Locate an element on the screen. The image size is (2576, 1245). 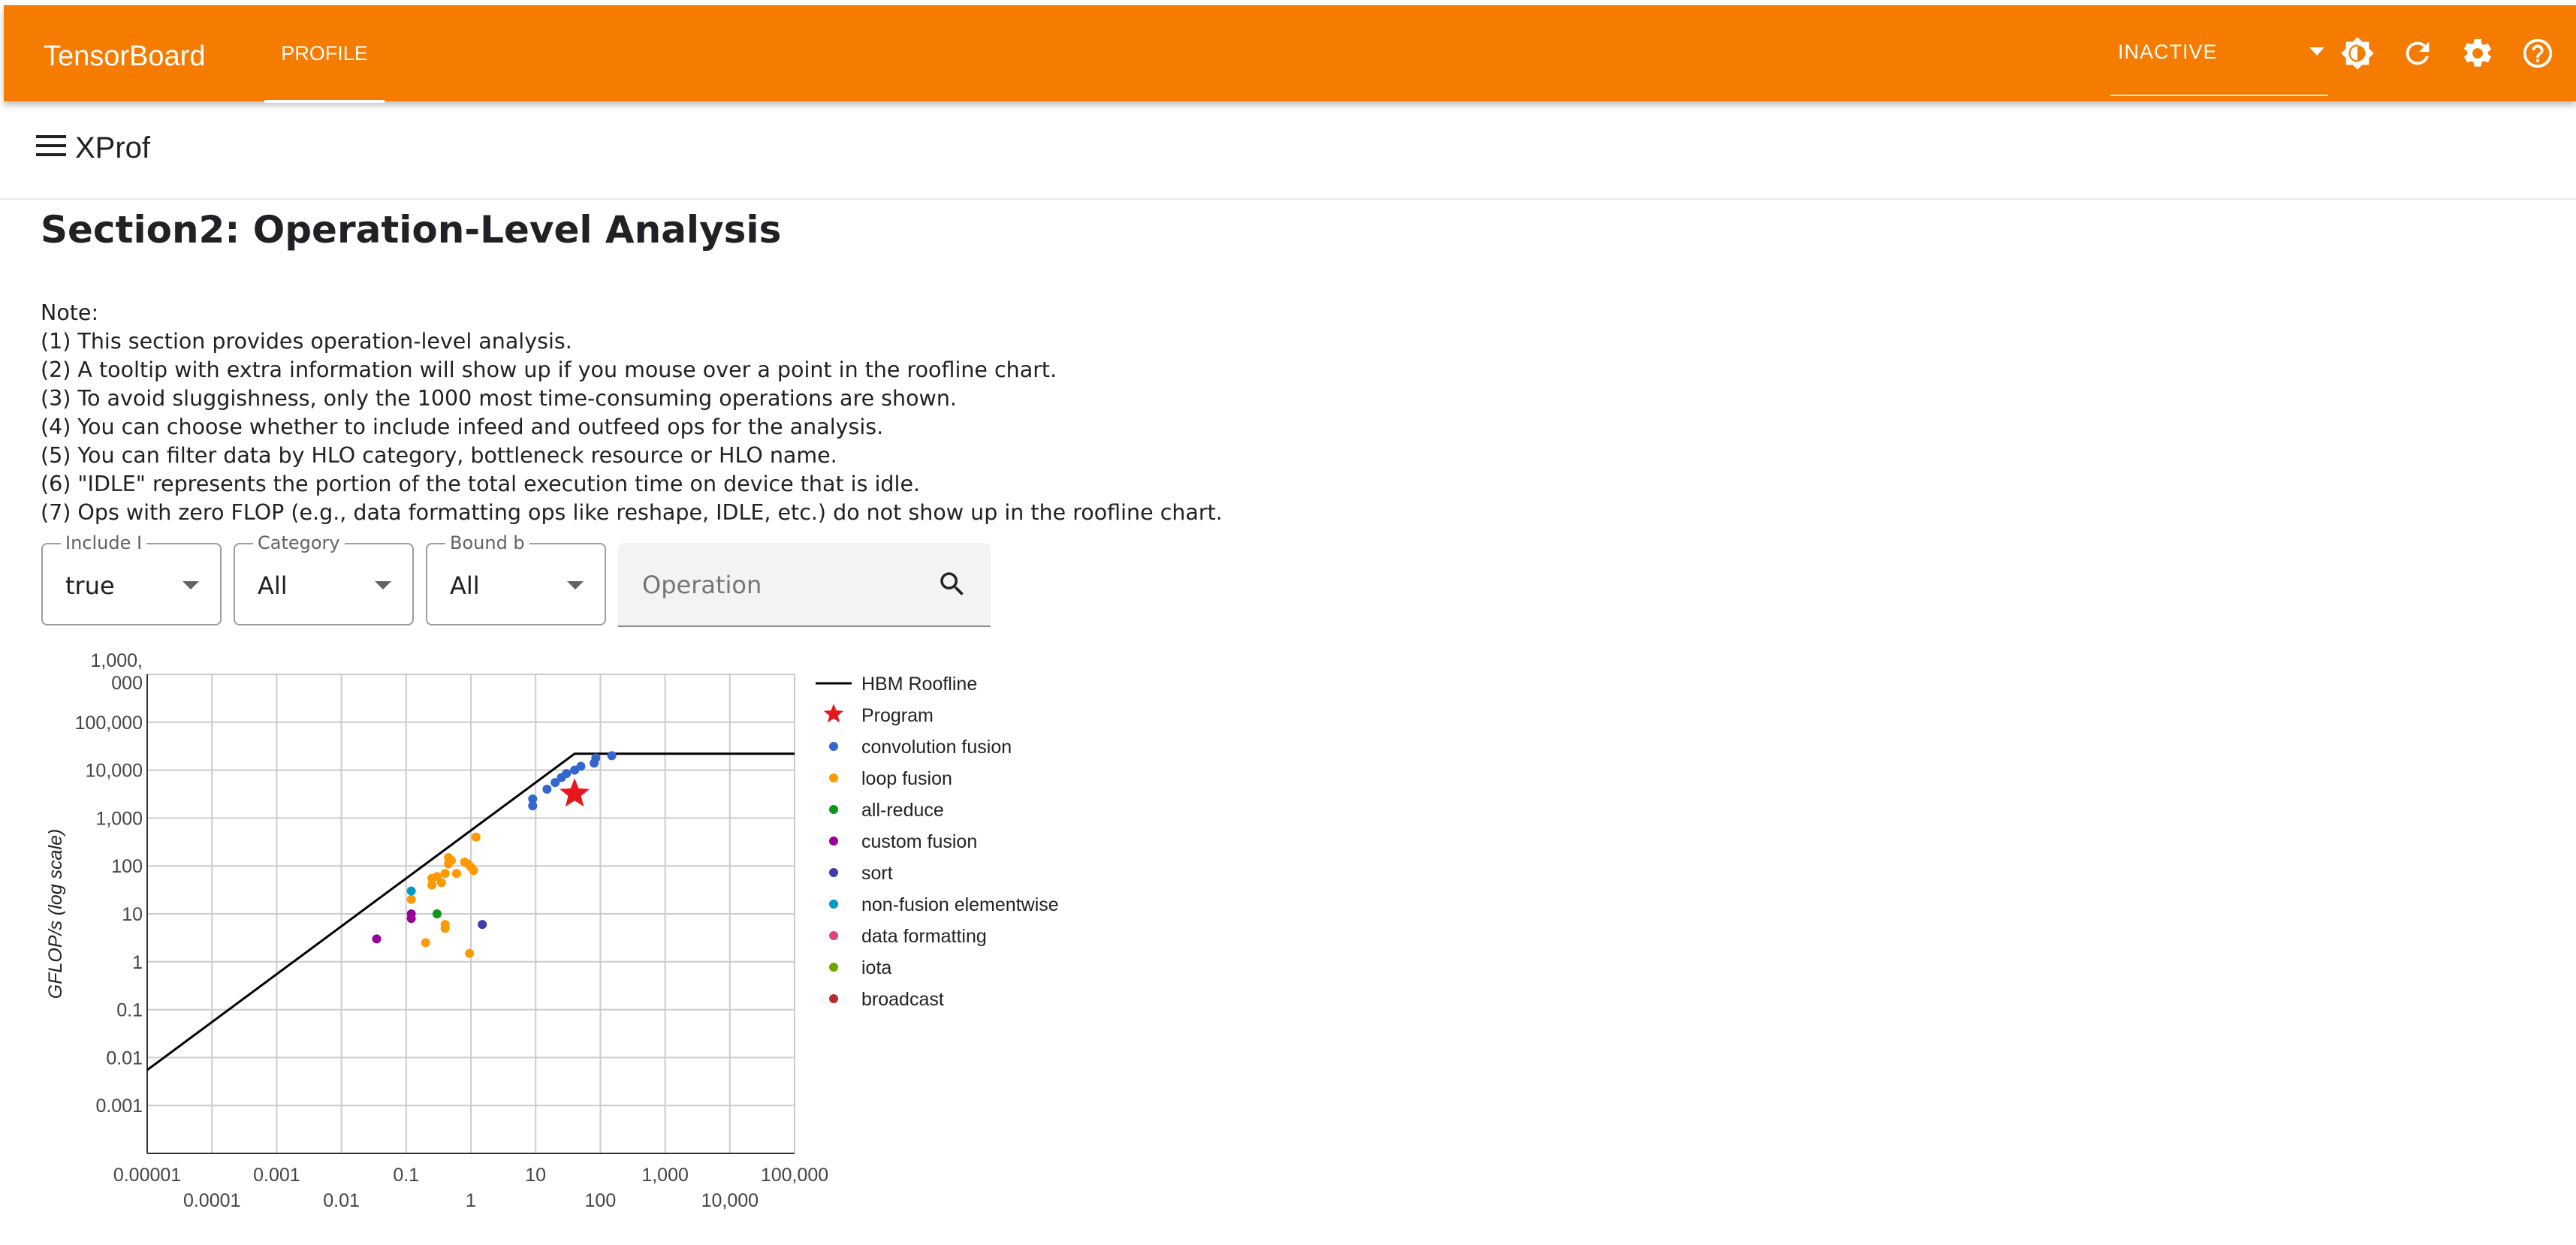
operation-search-field is located at coordinates (804, 585).